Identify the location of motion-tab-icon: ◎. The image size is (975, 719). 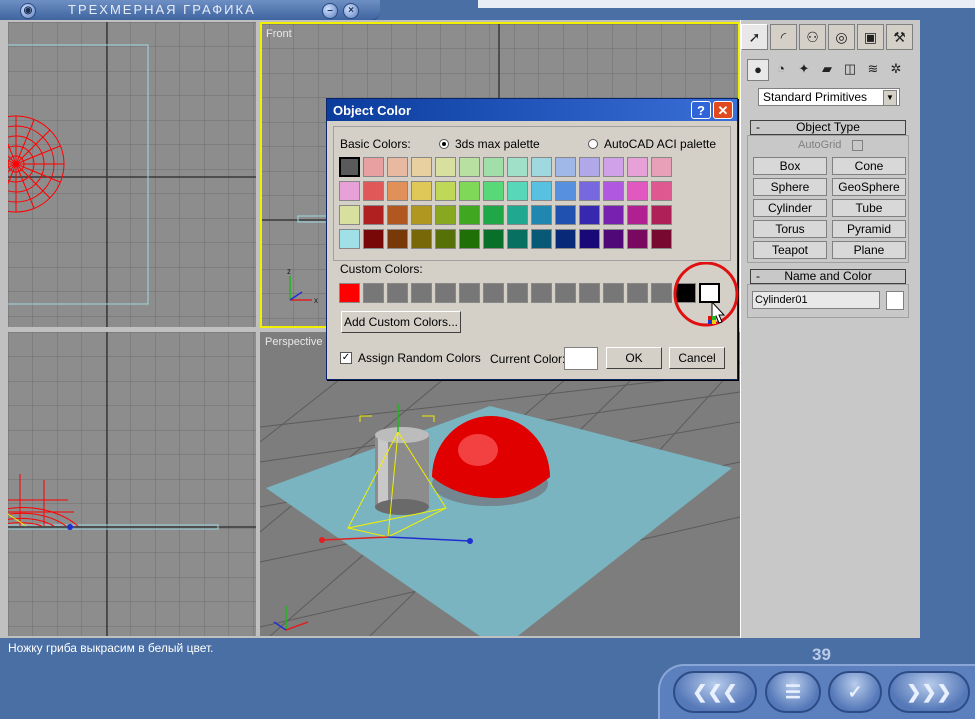
(841, 37).